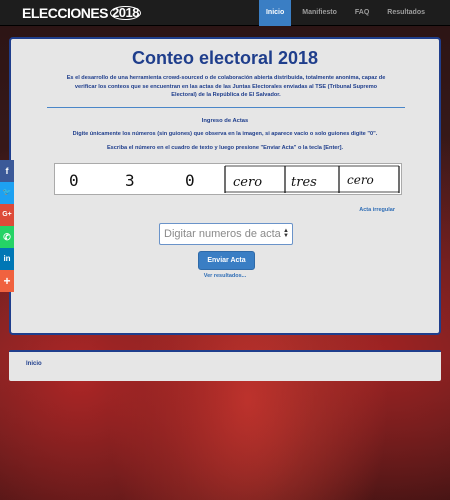 The height and width of the screenshot is (500, 450). I want to click on brand-logo: ELECCIONES 2018, so click(81, 13).